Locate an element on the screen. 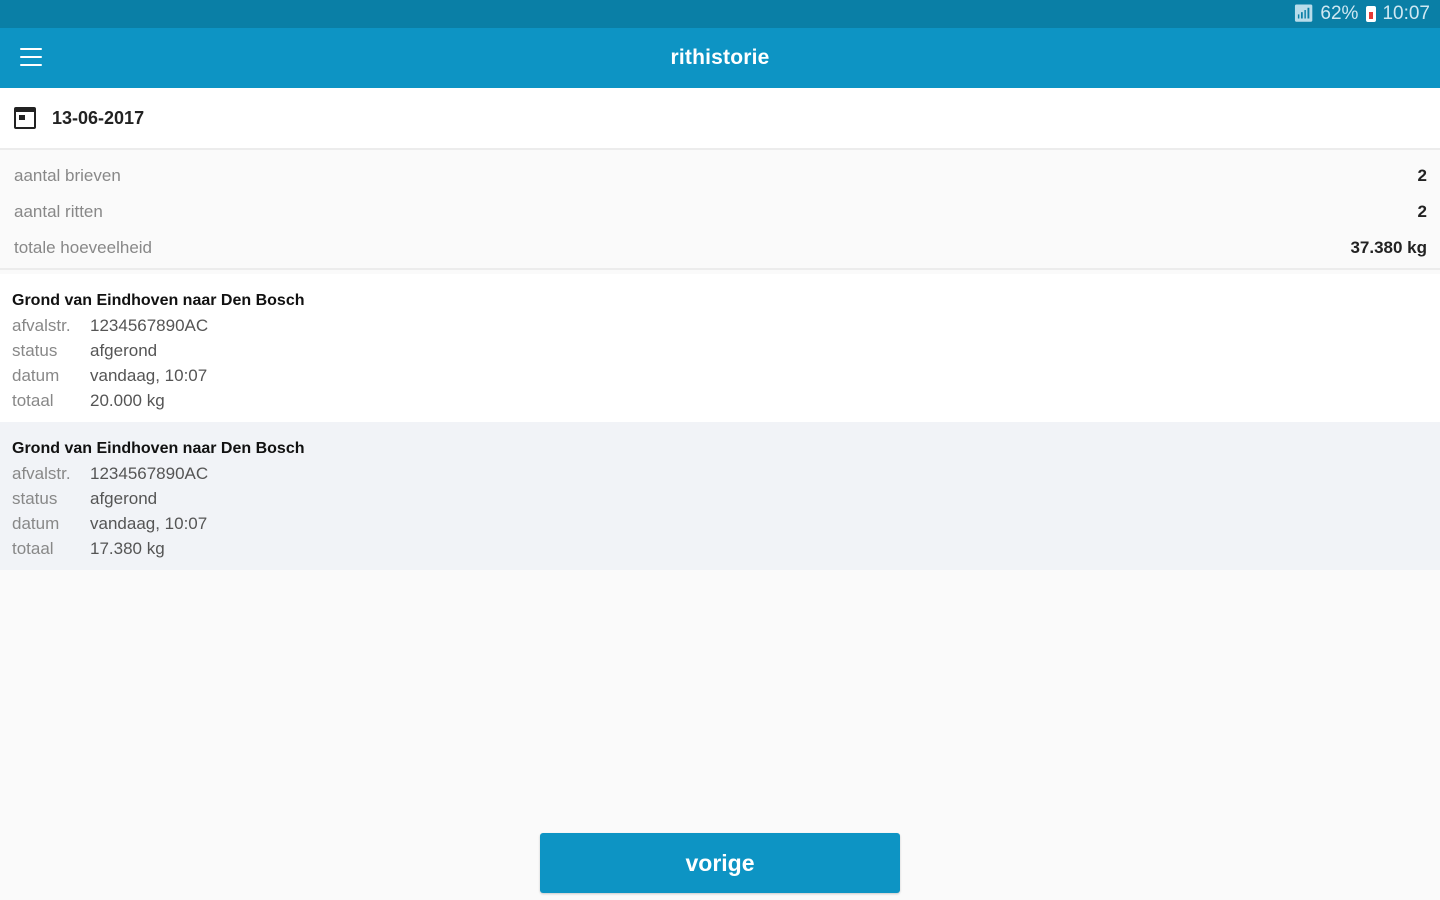 The width and height of the screenshot is (1440, 900). selected-date: 13-06-2017 is located at coordinates (98, 118).